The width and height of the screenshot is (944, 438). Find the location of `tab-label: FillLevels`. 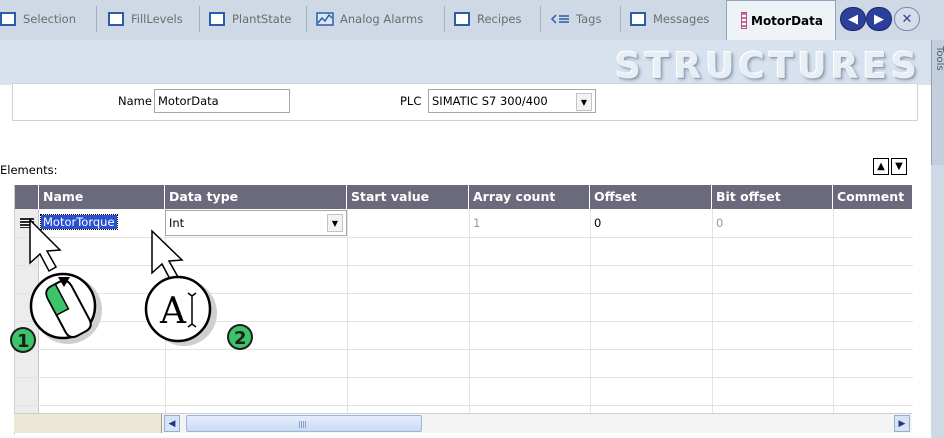

tab-label: FillLevels is located at coordinates (157, 19).